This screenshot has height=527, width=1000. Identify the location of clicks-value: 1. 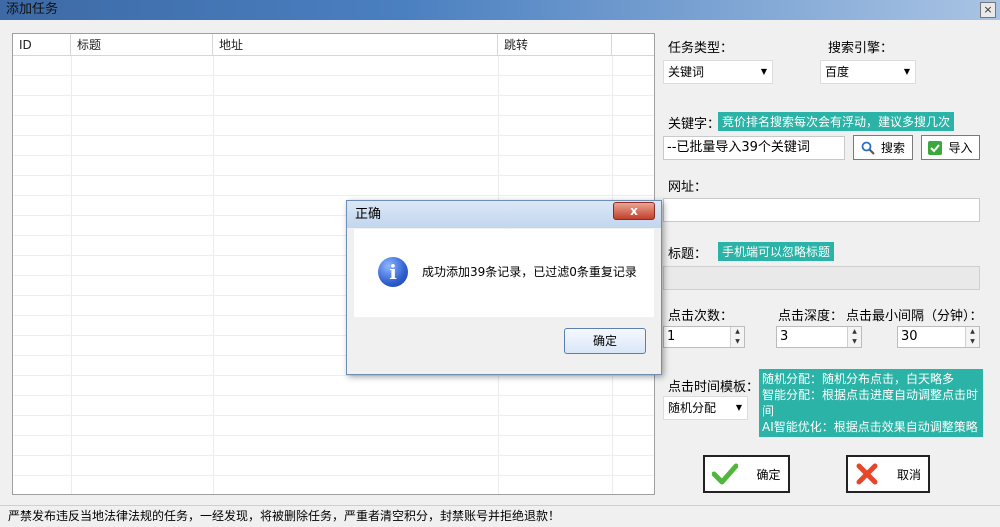
(671, 336).